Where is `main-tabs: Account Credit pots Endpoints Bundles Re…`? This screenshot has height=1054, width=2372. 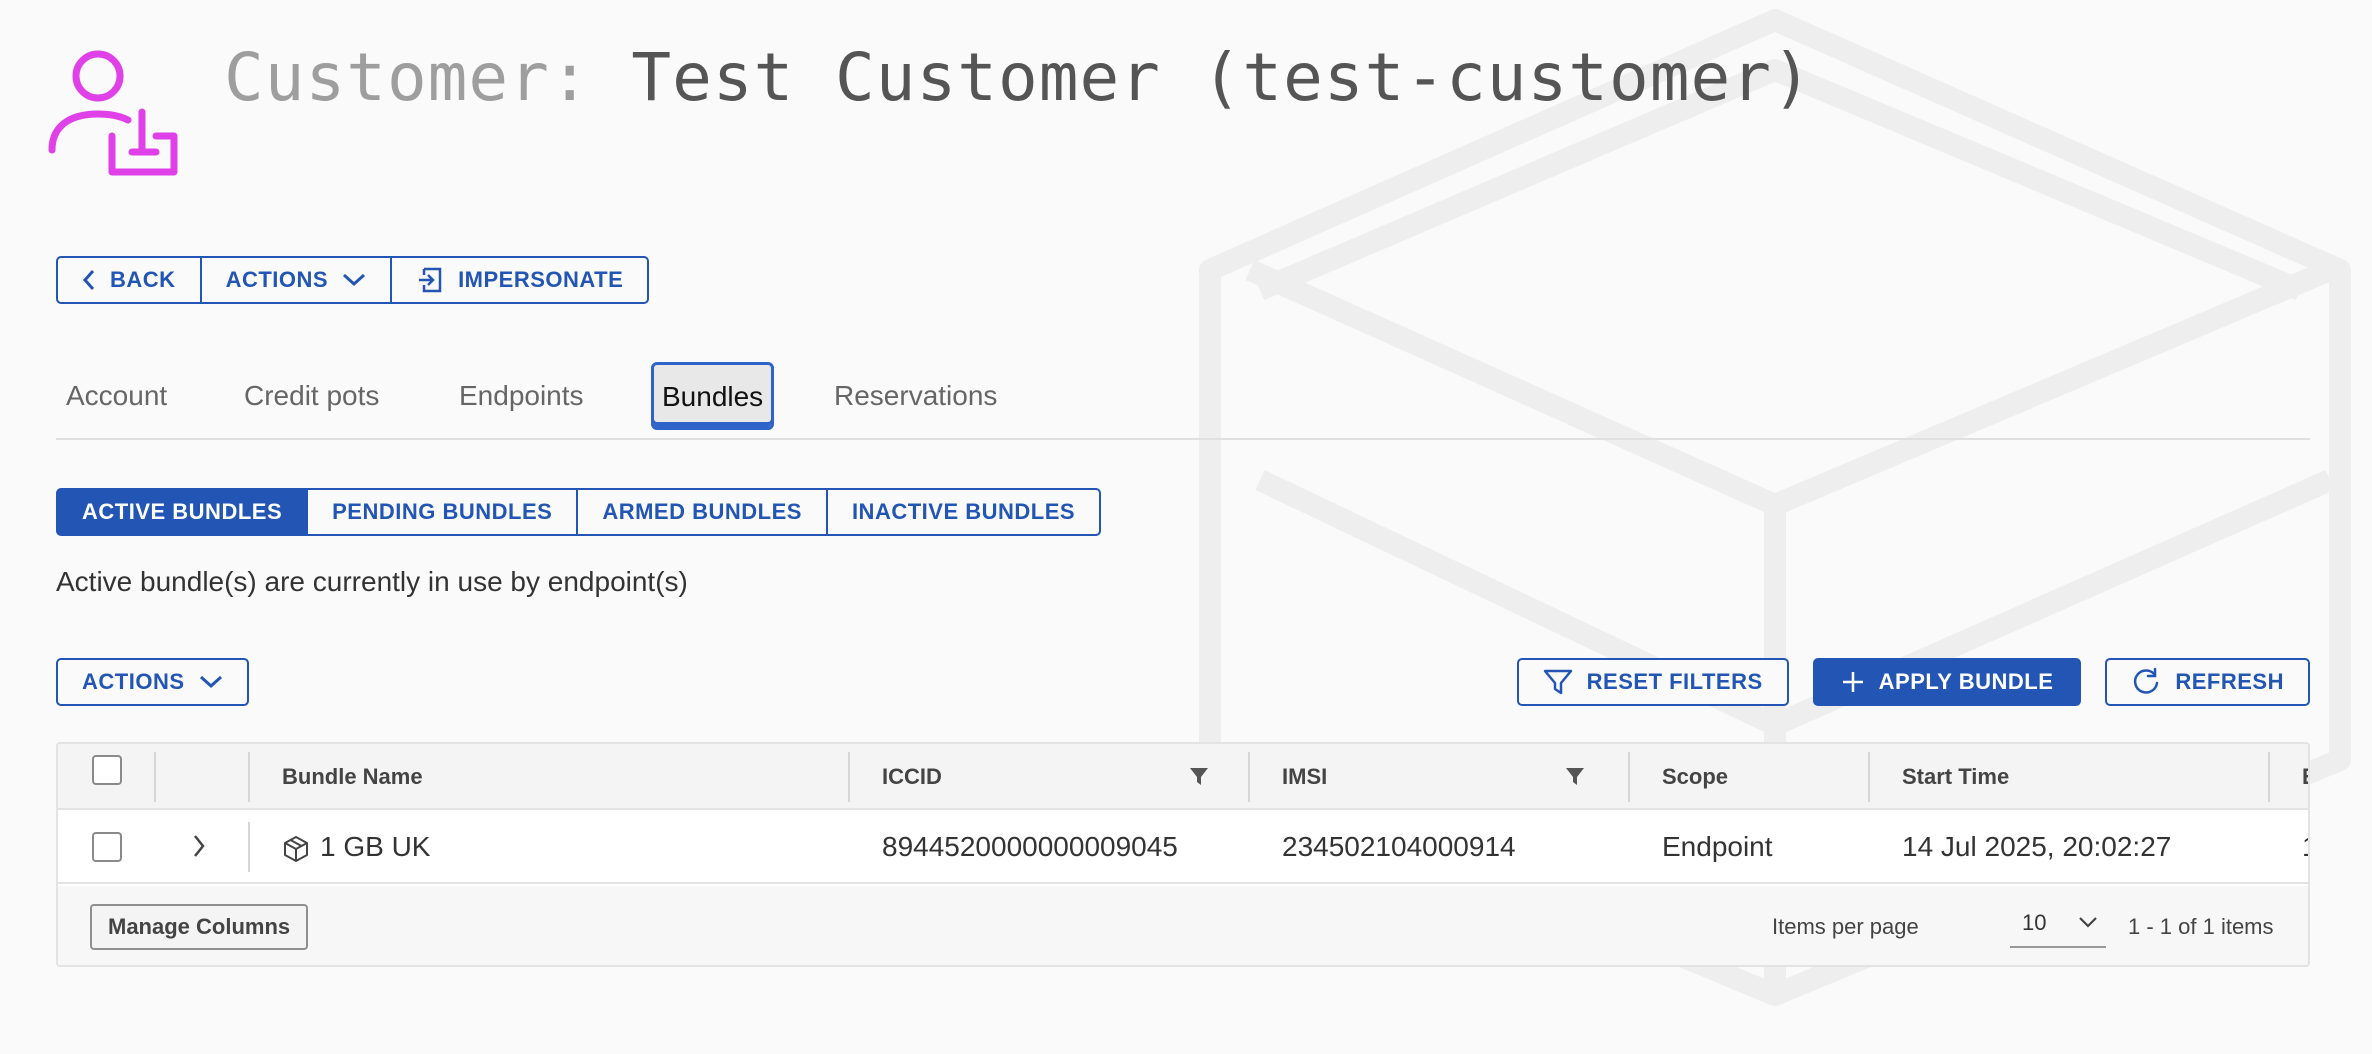
main-tabs: Account Credit pots Endpoints Bundles Re… is located at coordinates (1183, 400).